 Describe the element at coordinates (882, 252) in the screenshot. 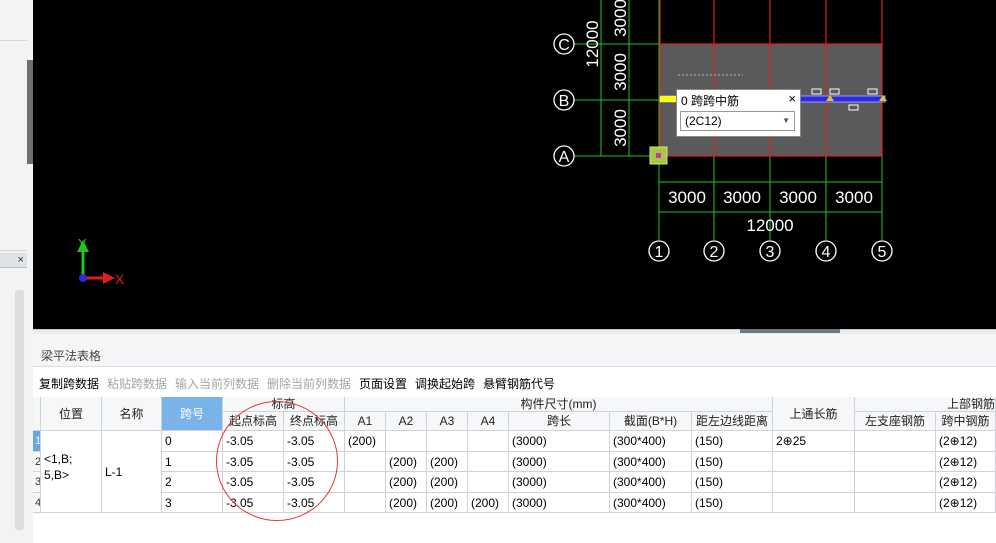

I see `col-axis-label: 5` at that location.